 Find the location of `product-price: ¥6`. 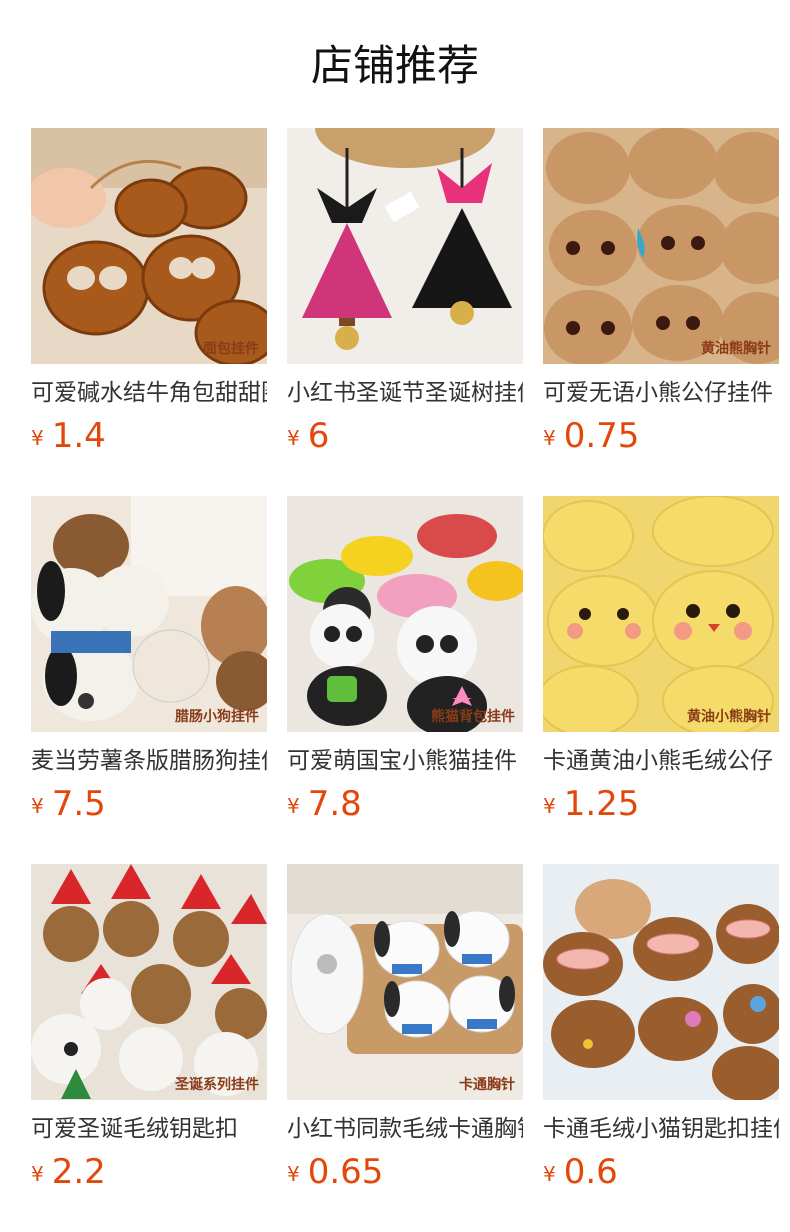

product-price: ¥6 is located at coordinates (405, 437).